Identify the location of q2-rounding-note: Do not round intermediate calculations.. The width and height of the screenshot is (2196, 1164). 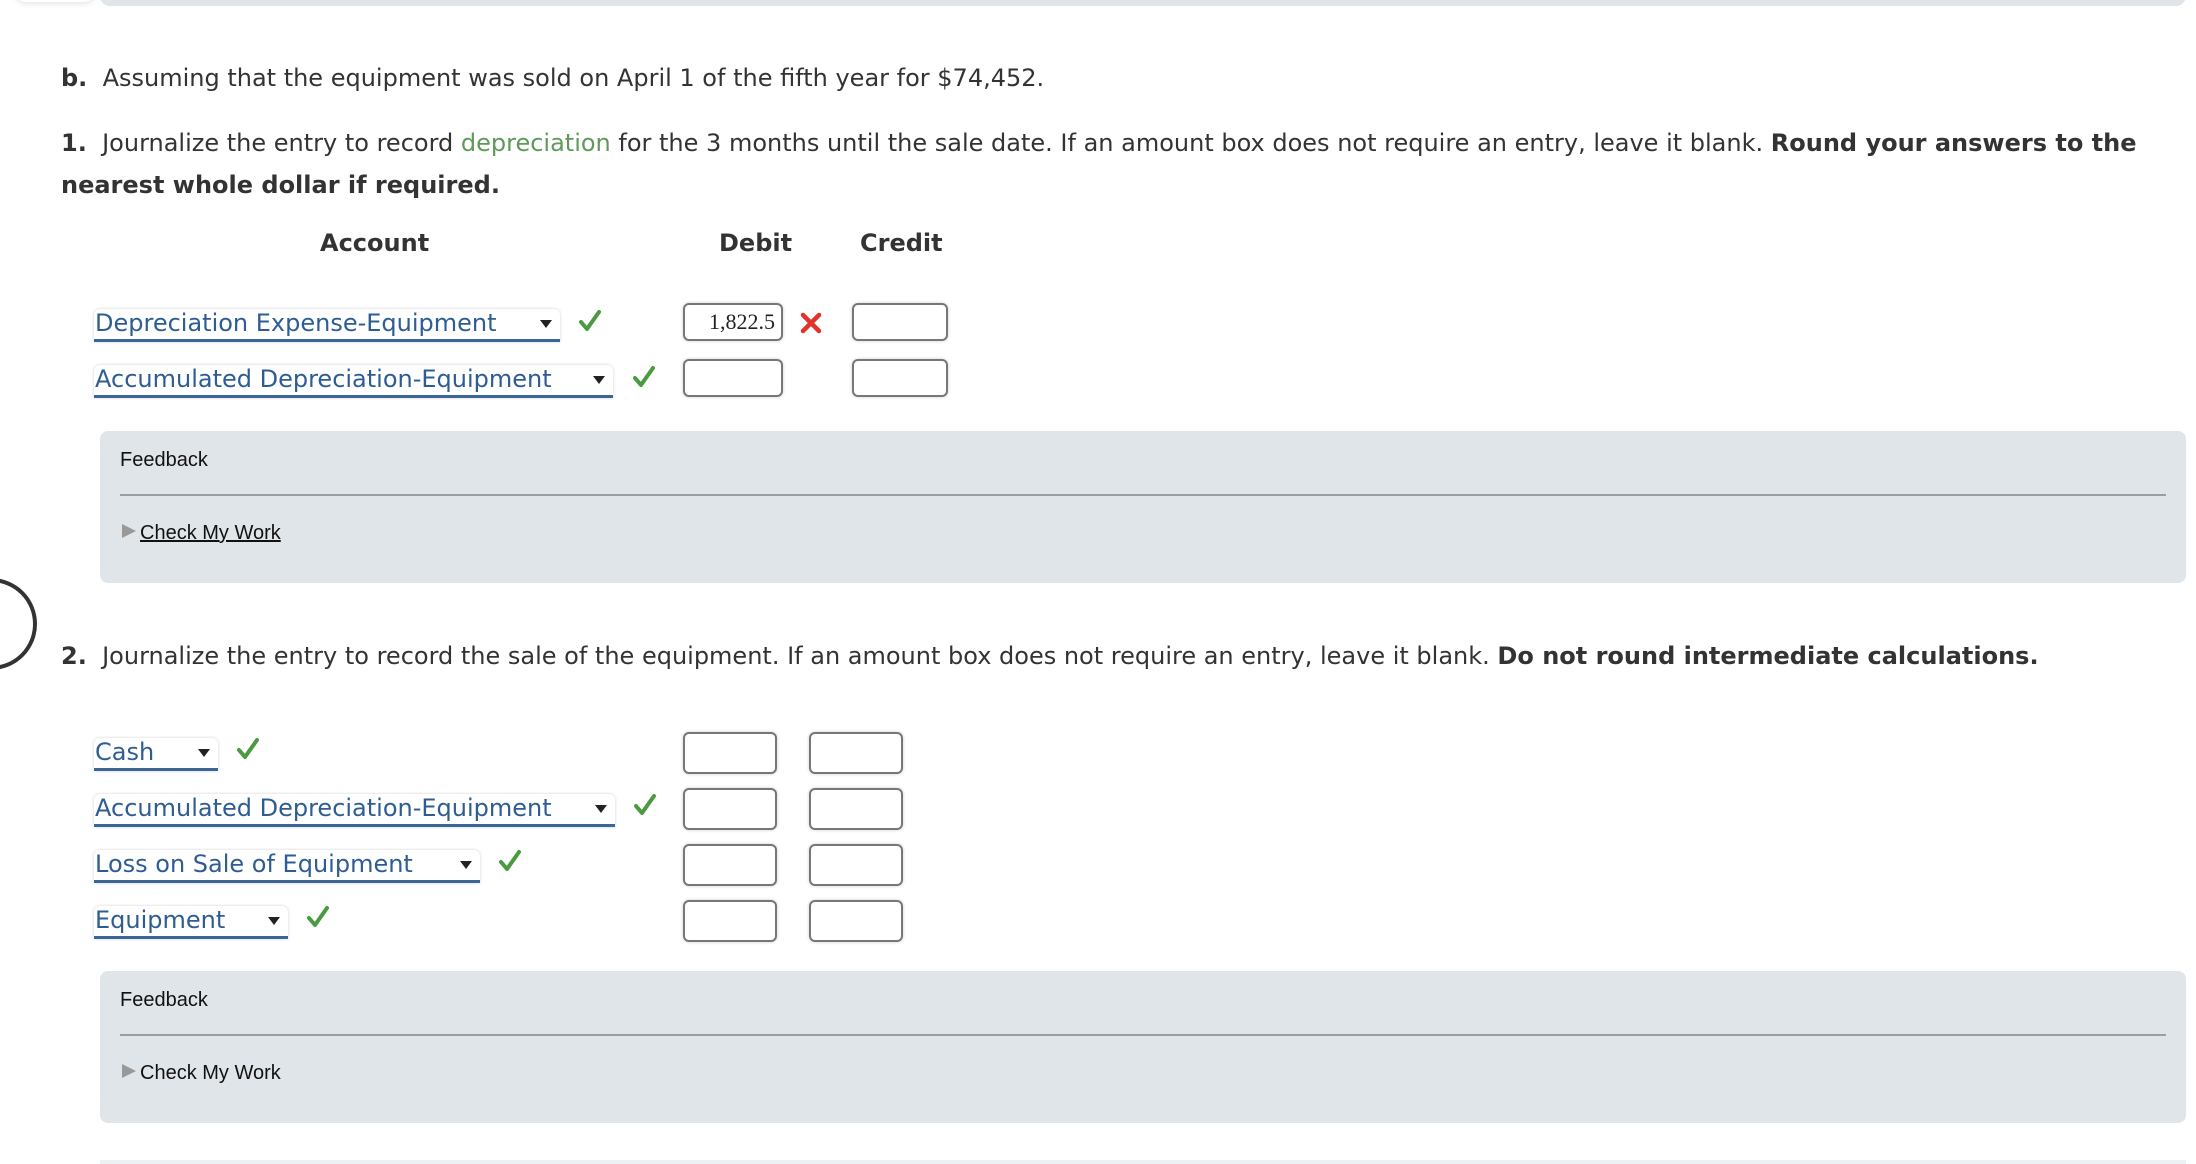
(1768, 656).